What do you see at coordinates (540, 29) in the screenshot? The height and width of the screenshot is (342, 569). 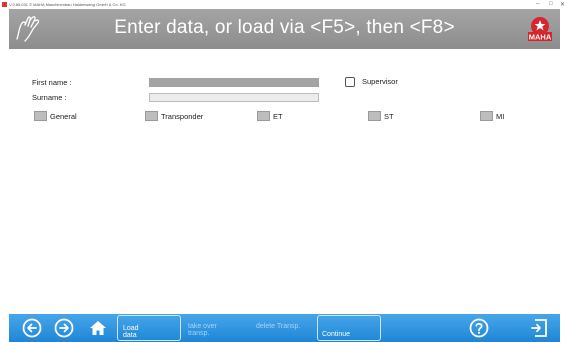 I see `maha-logo: MAHA` at bounding box center [540, 29].